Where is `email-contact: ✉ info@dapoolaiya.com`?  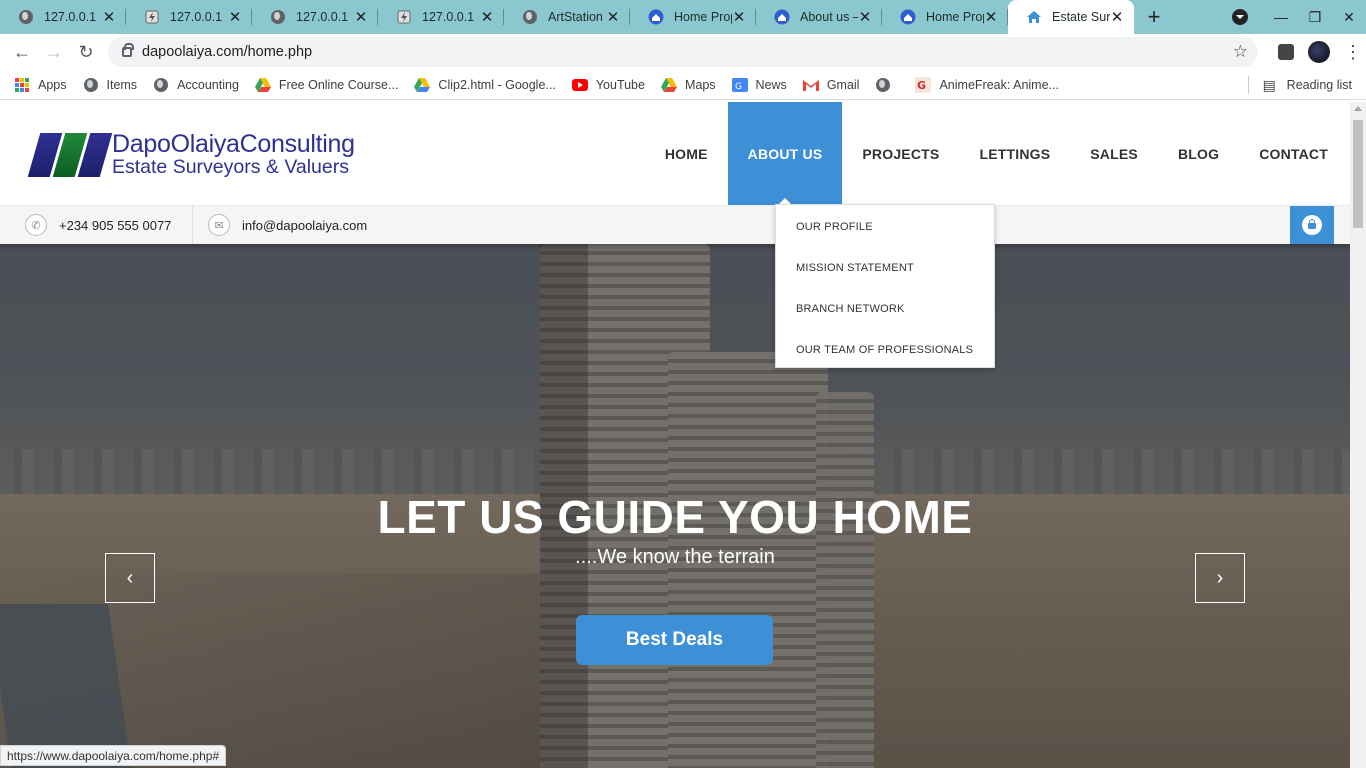
email-contact: ✉ info@dapoolaiya.com is located at coordinates (287, 225).